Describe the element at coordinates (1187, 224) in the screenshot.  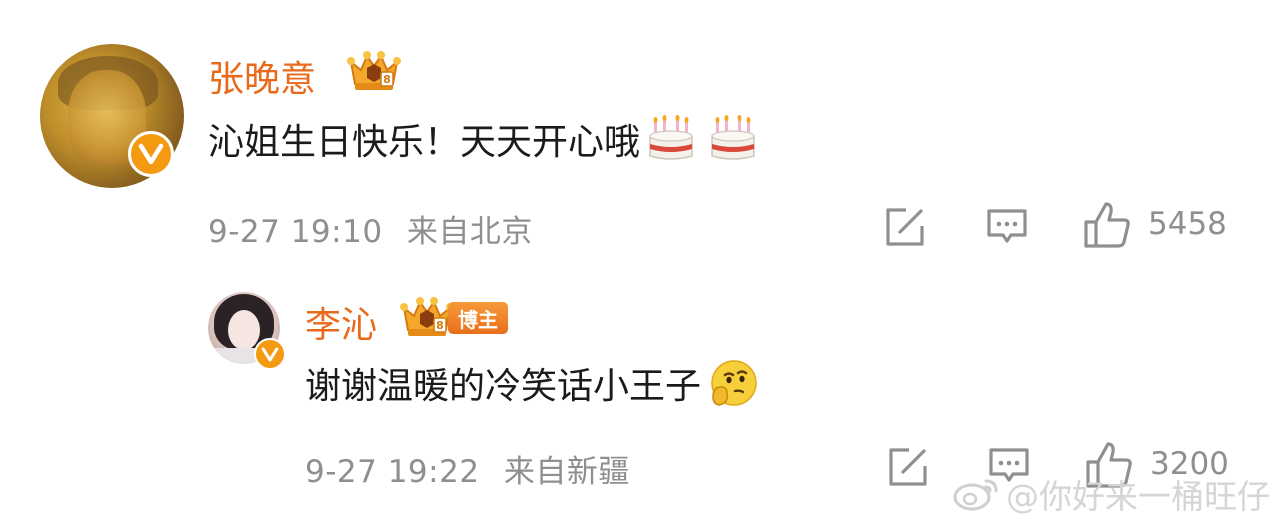
I see `like-count: 5458` at that location.